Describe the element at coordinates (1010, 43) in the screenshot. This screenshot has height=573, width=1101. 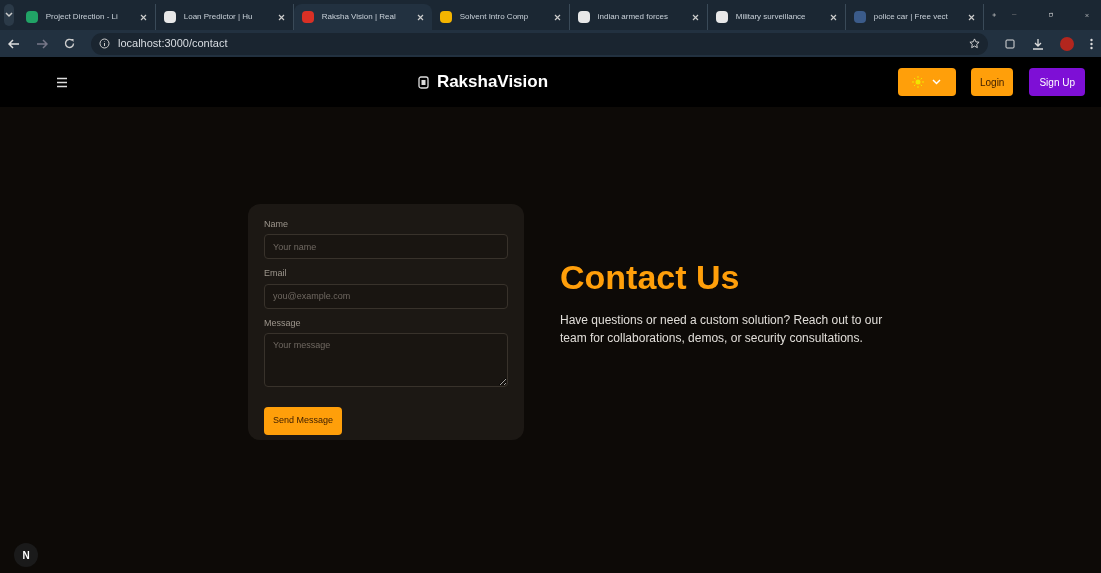
I see `extensions-icon` at that location.